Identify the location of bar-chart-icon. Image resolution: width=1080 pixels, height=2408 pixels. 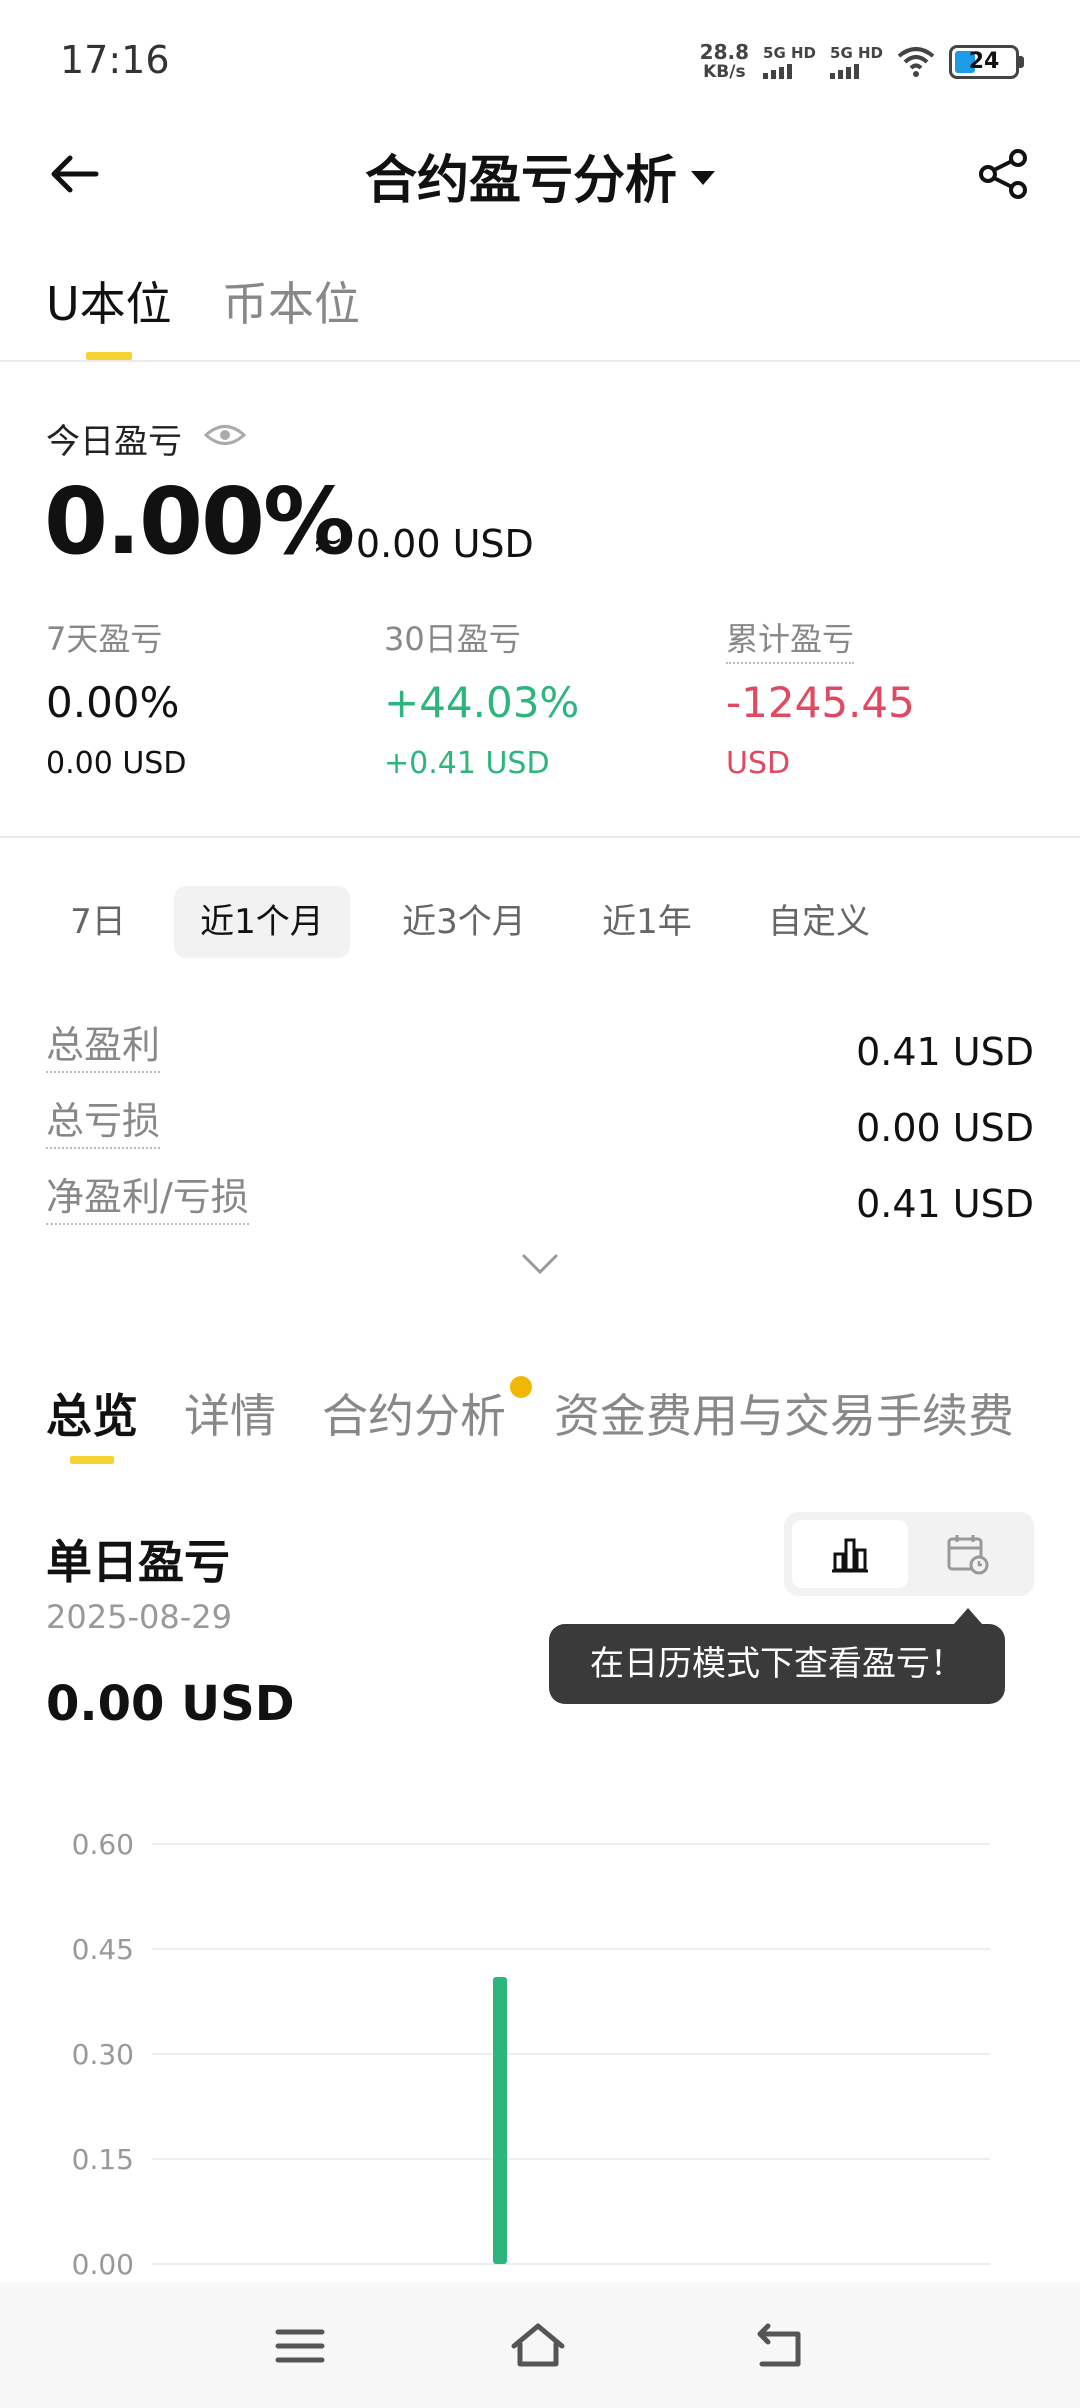
(850, 1555).